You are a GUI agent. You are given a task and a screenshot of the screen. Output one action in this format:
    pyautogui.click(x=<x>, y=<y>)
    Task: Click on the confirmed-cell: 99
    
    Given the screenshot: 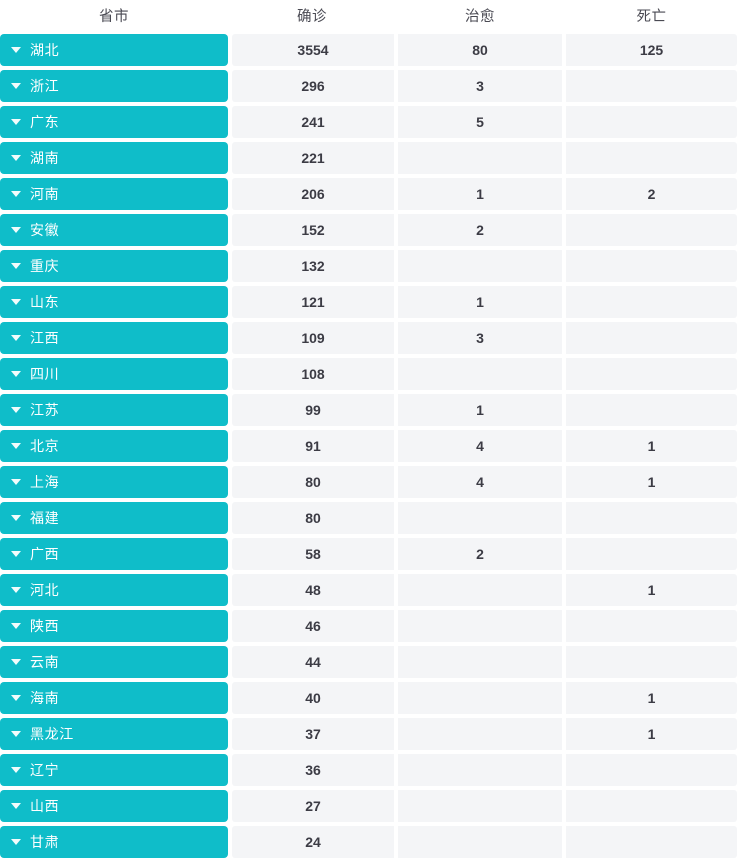 What is the action you would take?
    pyautogui.click(x=313, y=410)
    